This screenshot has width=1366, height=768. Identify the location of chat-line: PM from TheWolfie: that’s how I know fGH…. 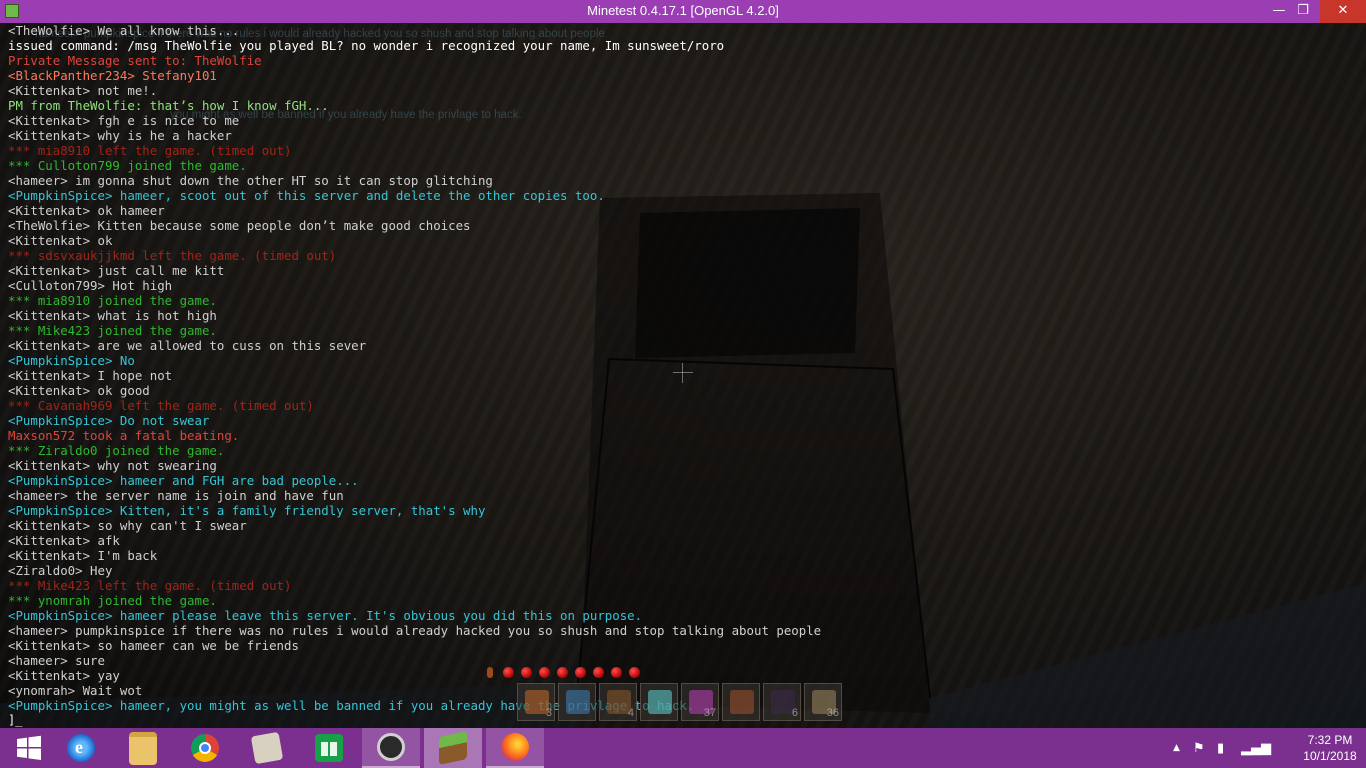
(168, 105).